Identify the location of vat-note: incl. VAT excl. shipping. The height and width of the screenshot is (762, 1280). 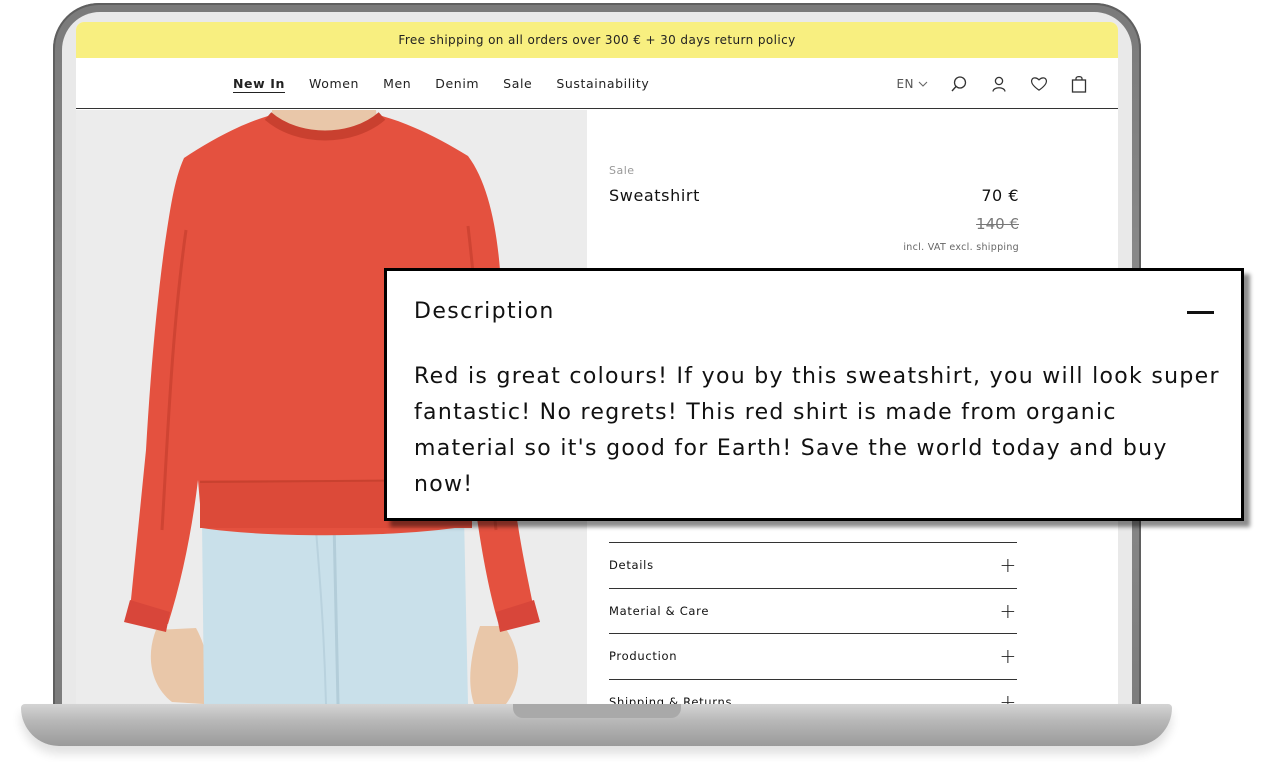
(961, 247).